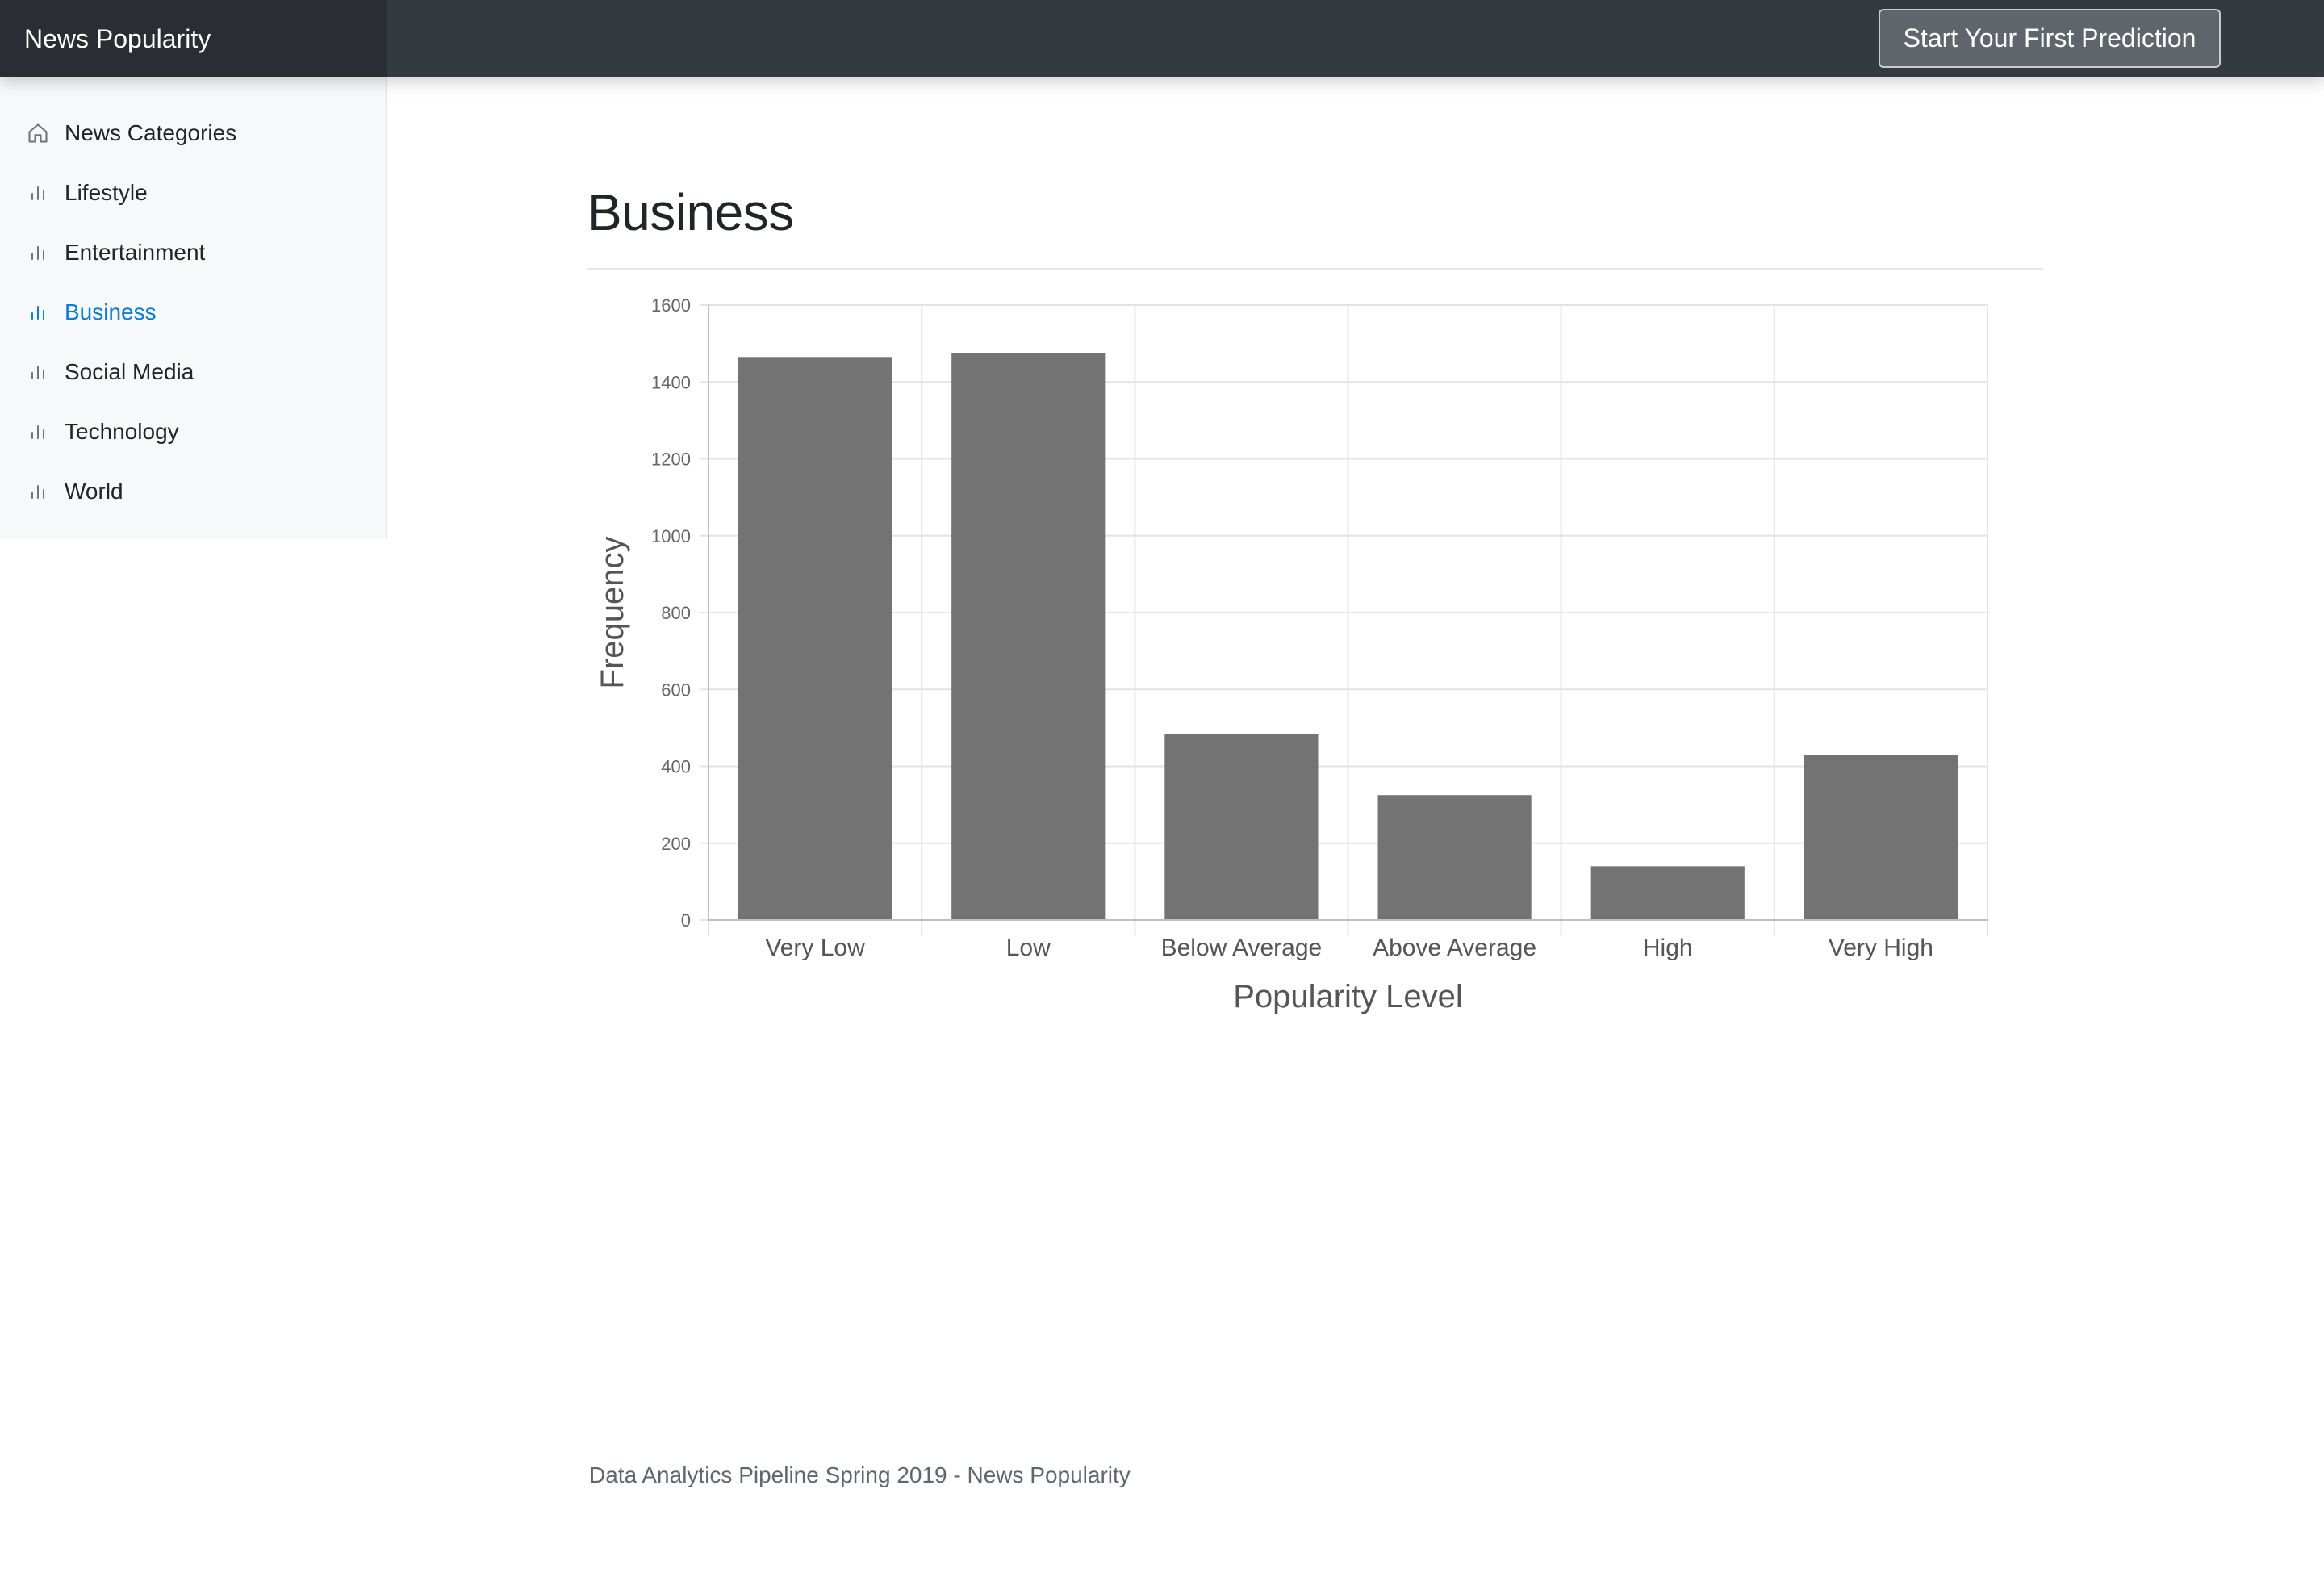 This screenshot has height=1577, width=2324. I want to click on y-tick-label: 200, so click(676, 844).